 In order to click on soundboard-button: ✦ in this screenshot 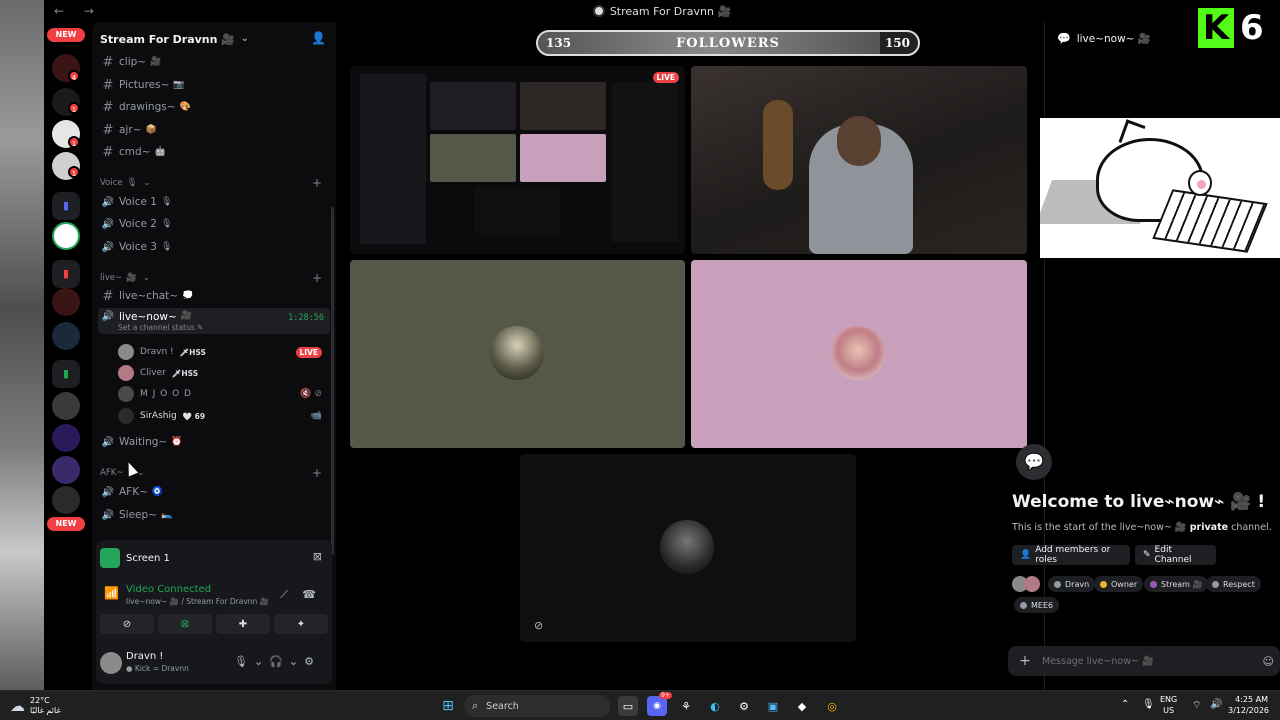, I will do `click(301, 624)`.